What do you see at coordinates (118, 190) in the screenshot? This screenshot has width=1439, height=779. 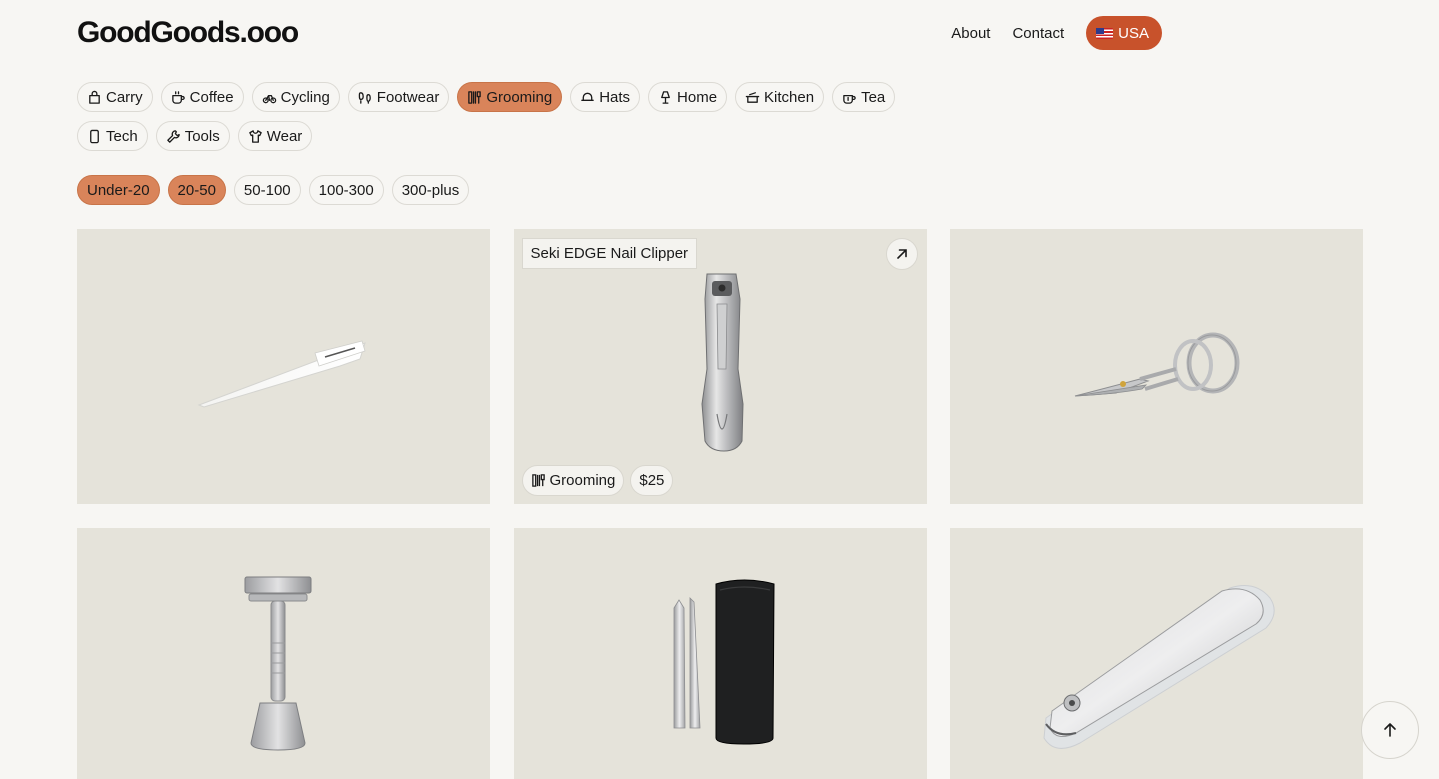 I see `price-chip-under-20: Under-20` at bounding box center [118, 190].